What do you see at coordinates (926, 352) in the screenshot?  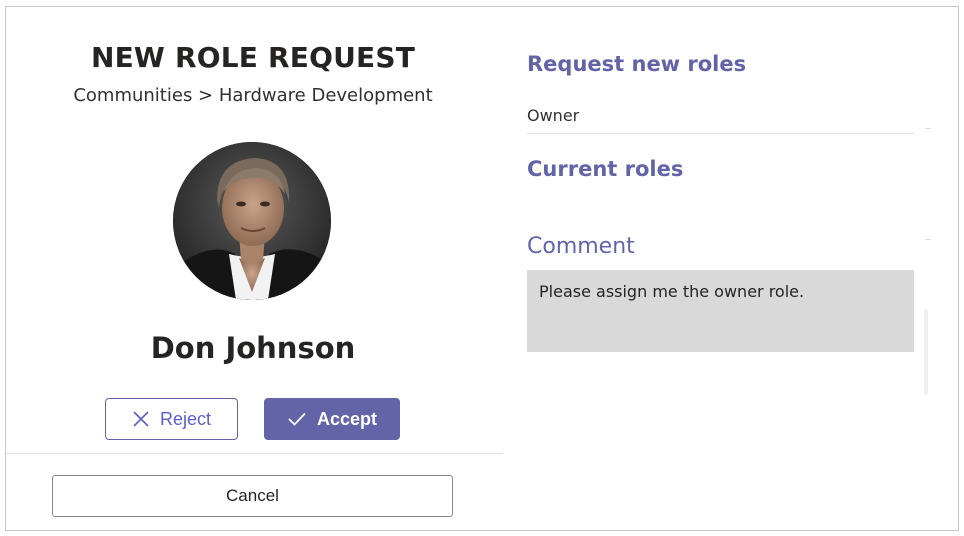 I see `scrollbar` at bounding box center [926, 352].